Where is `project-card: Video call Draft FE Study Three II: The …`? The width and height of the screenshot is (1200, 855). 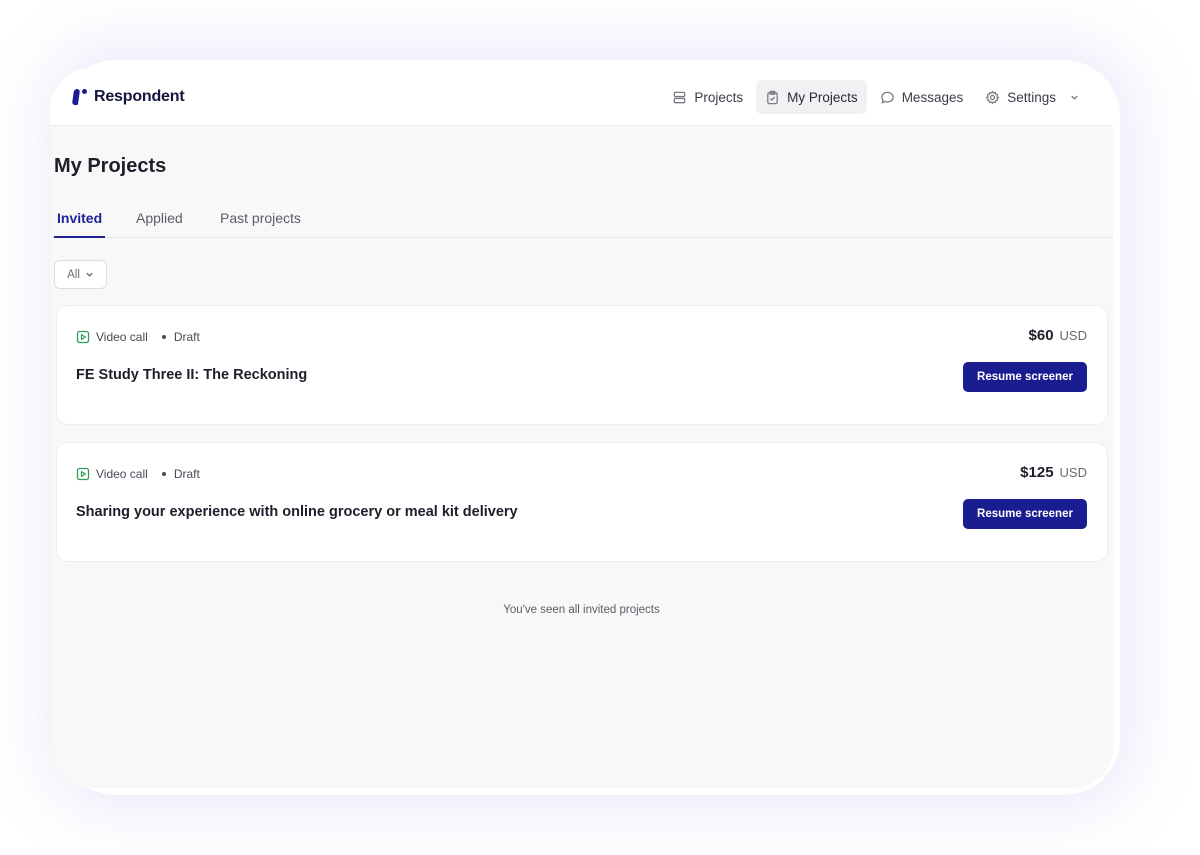 project-card: Video call Draft FE Study Three II: The … is located at coordinates (582, 365).